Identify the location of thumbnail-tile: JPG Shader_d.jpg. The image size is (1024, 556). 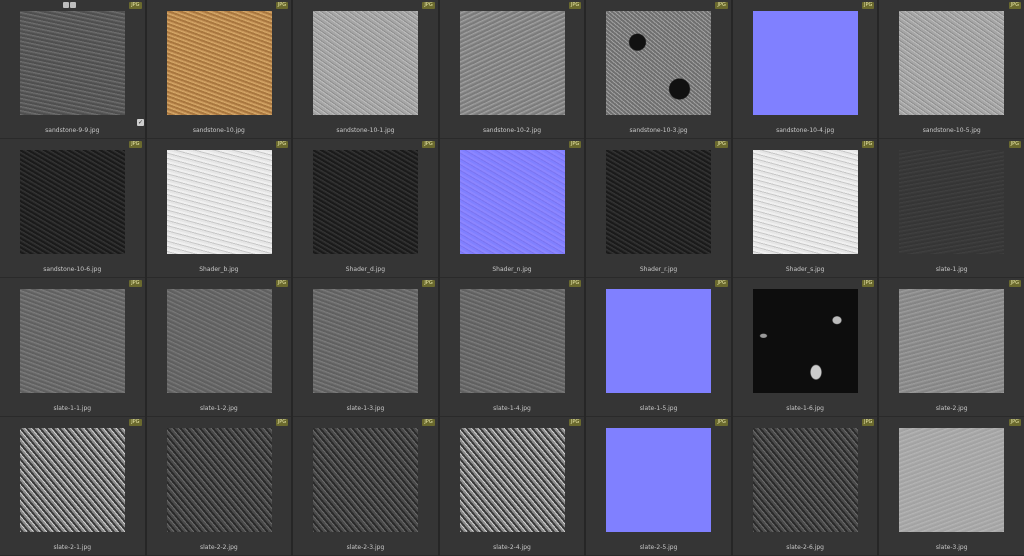
(365, 208).